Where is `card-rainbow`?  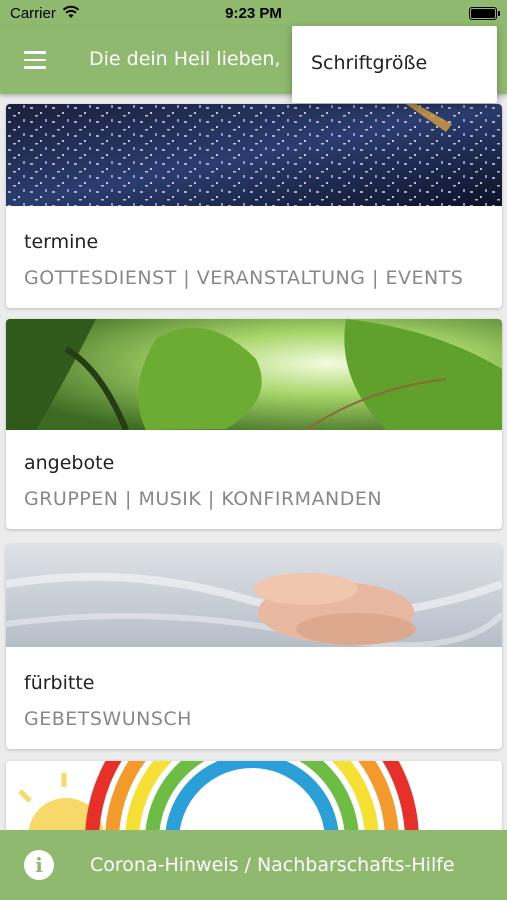 card-rainbow is located at coordinates (254, 795).